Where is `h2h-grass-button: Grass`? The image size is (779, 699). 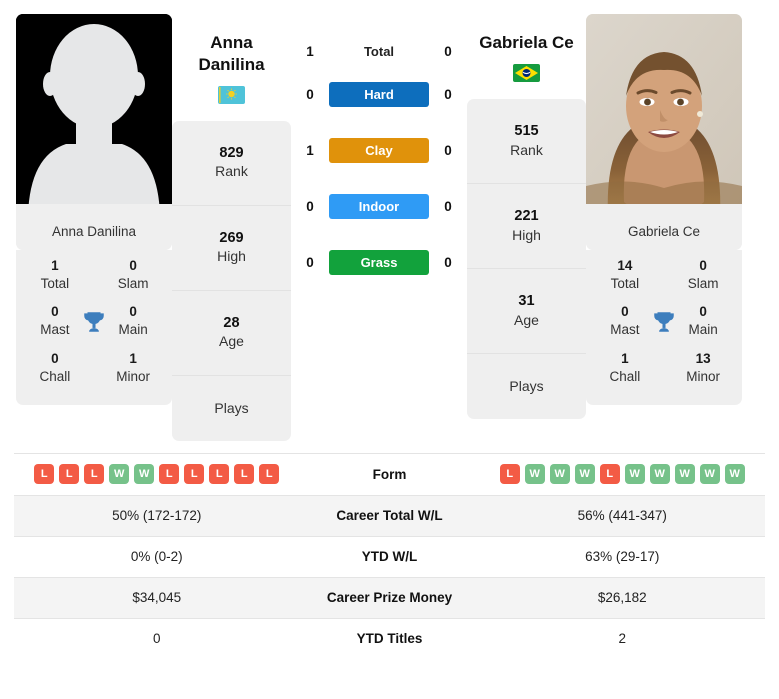
h2h-grass-button: Grass is located at coordinates (379, 262).